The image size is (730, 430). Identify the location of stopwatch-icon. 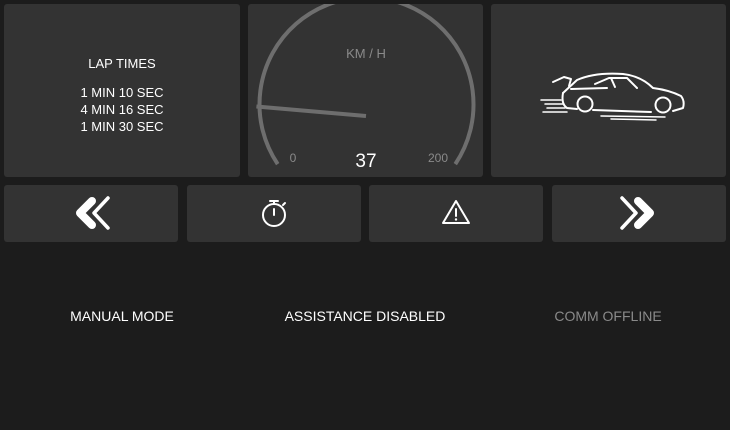
(274, 213).